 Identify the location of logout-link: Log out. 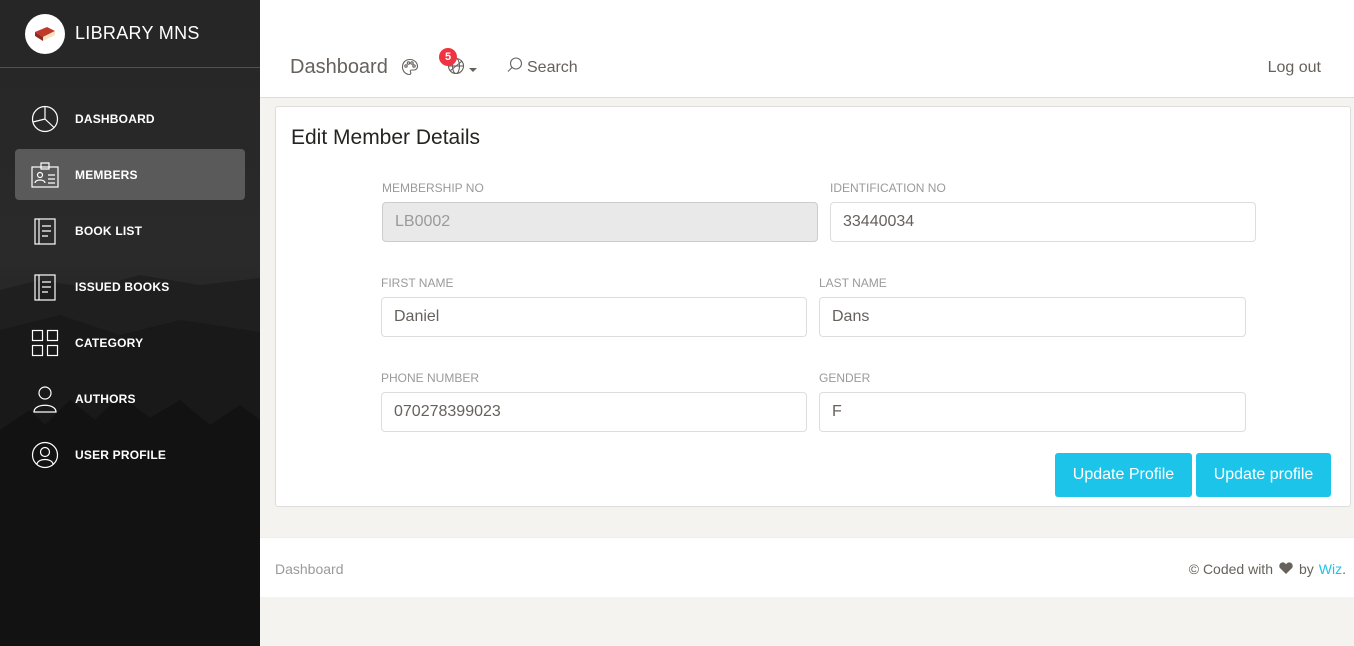
(1294, 68).